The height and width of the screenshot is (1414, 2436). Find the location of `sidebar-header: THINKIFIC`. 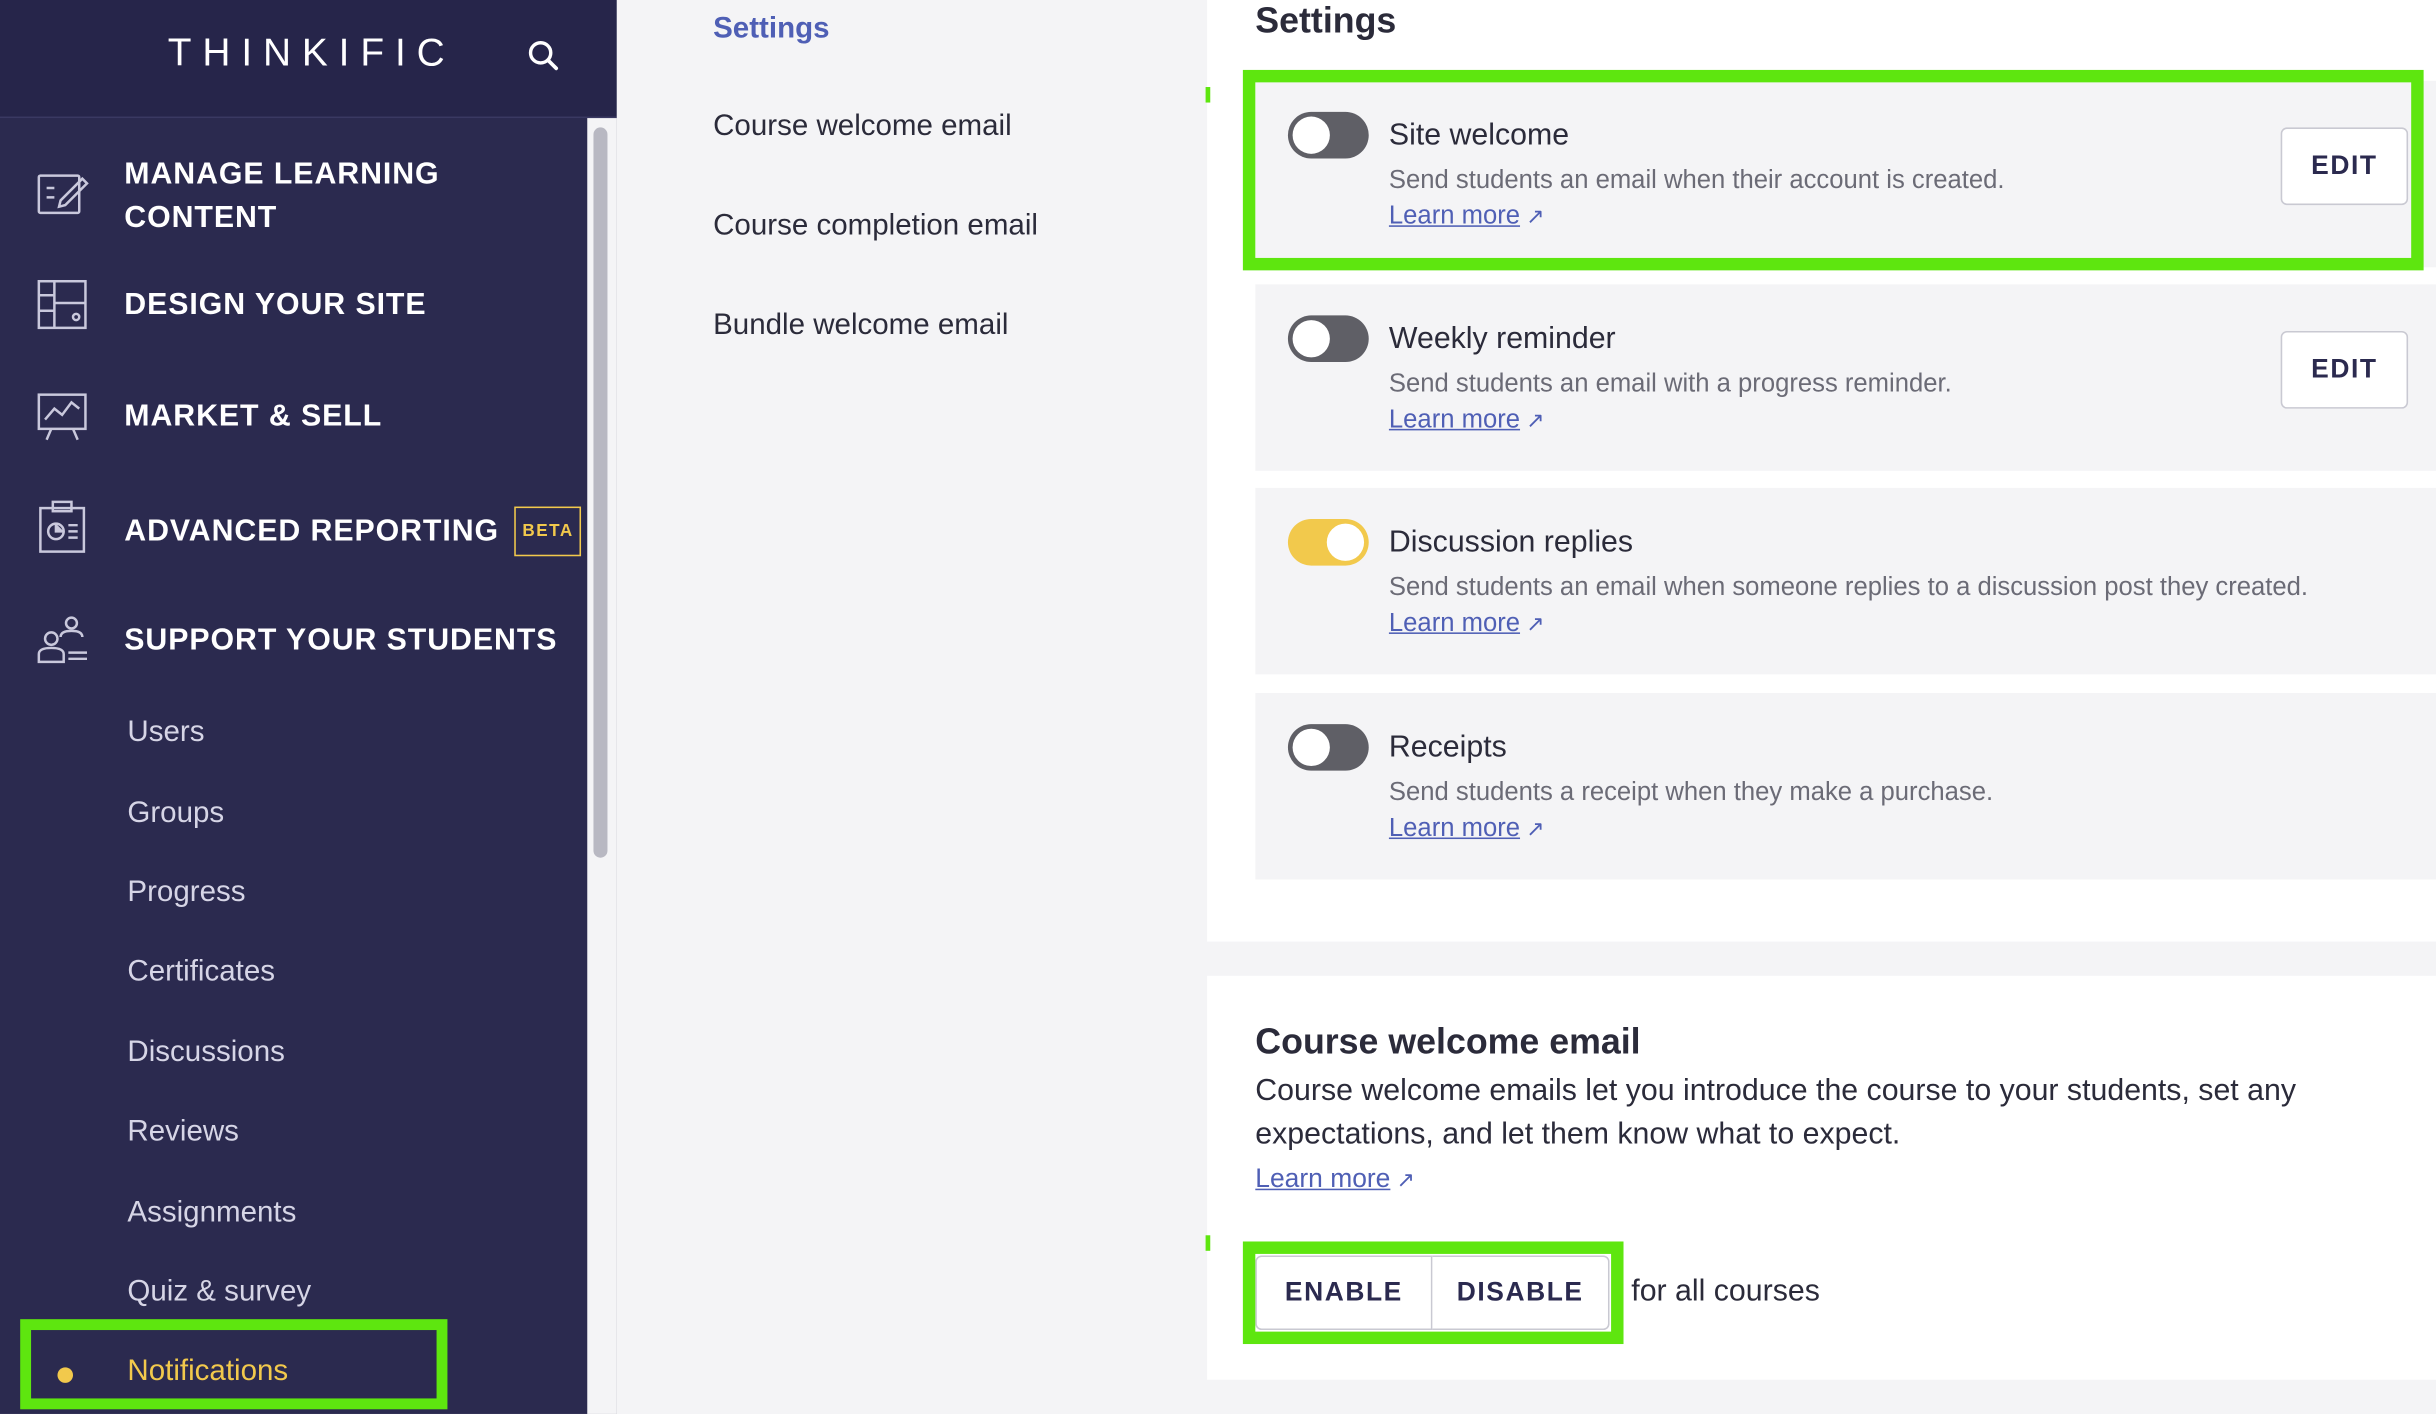

sidebar-header: THINKIFIC is located at coordinates (308, 59).